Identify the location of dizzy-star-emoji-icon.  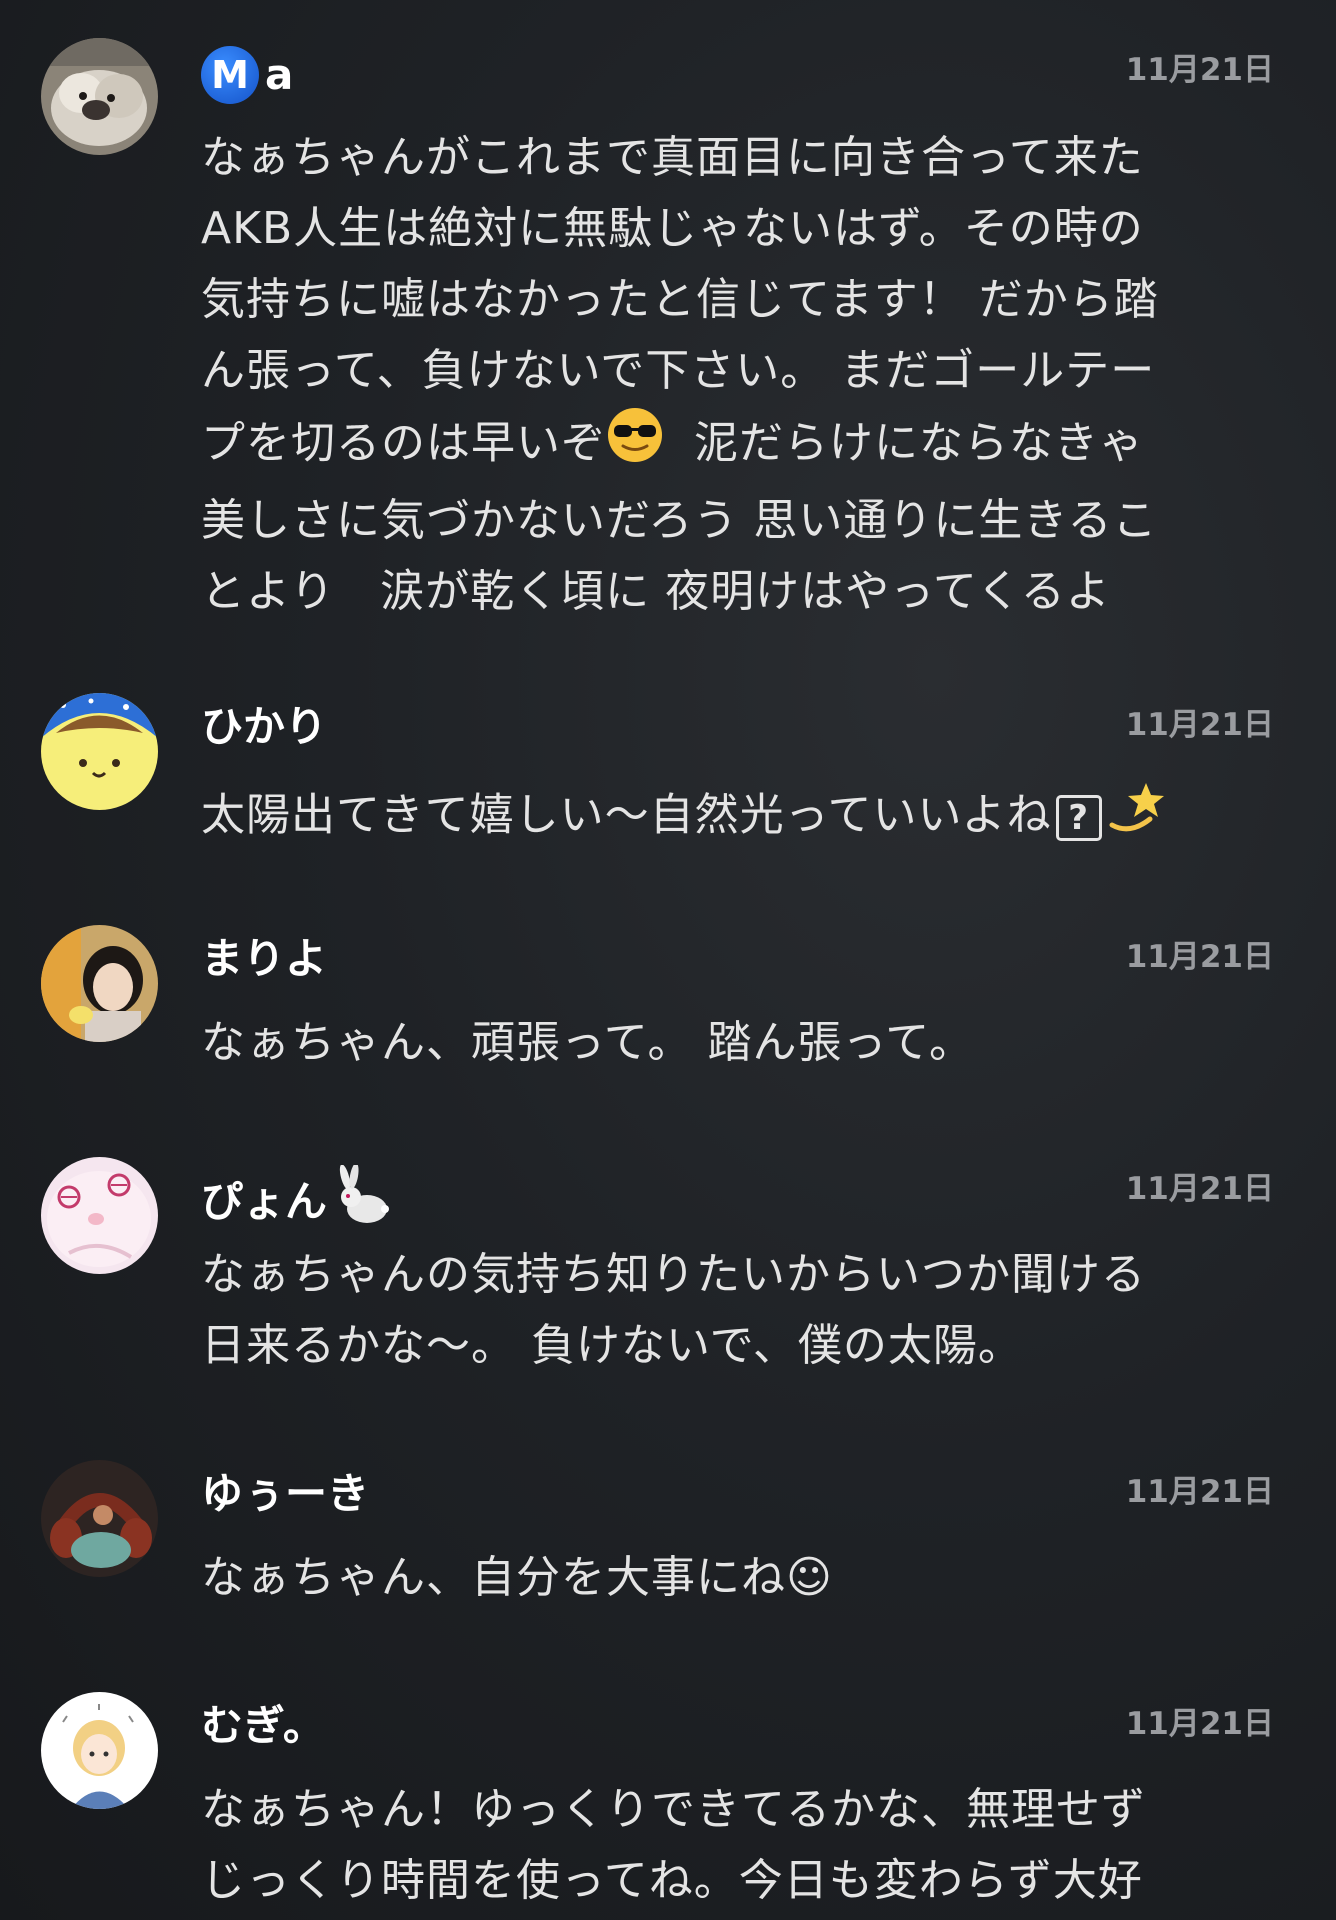
(1138, 817).